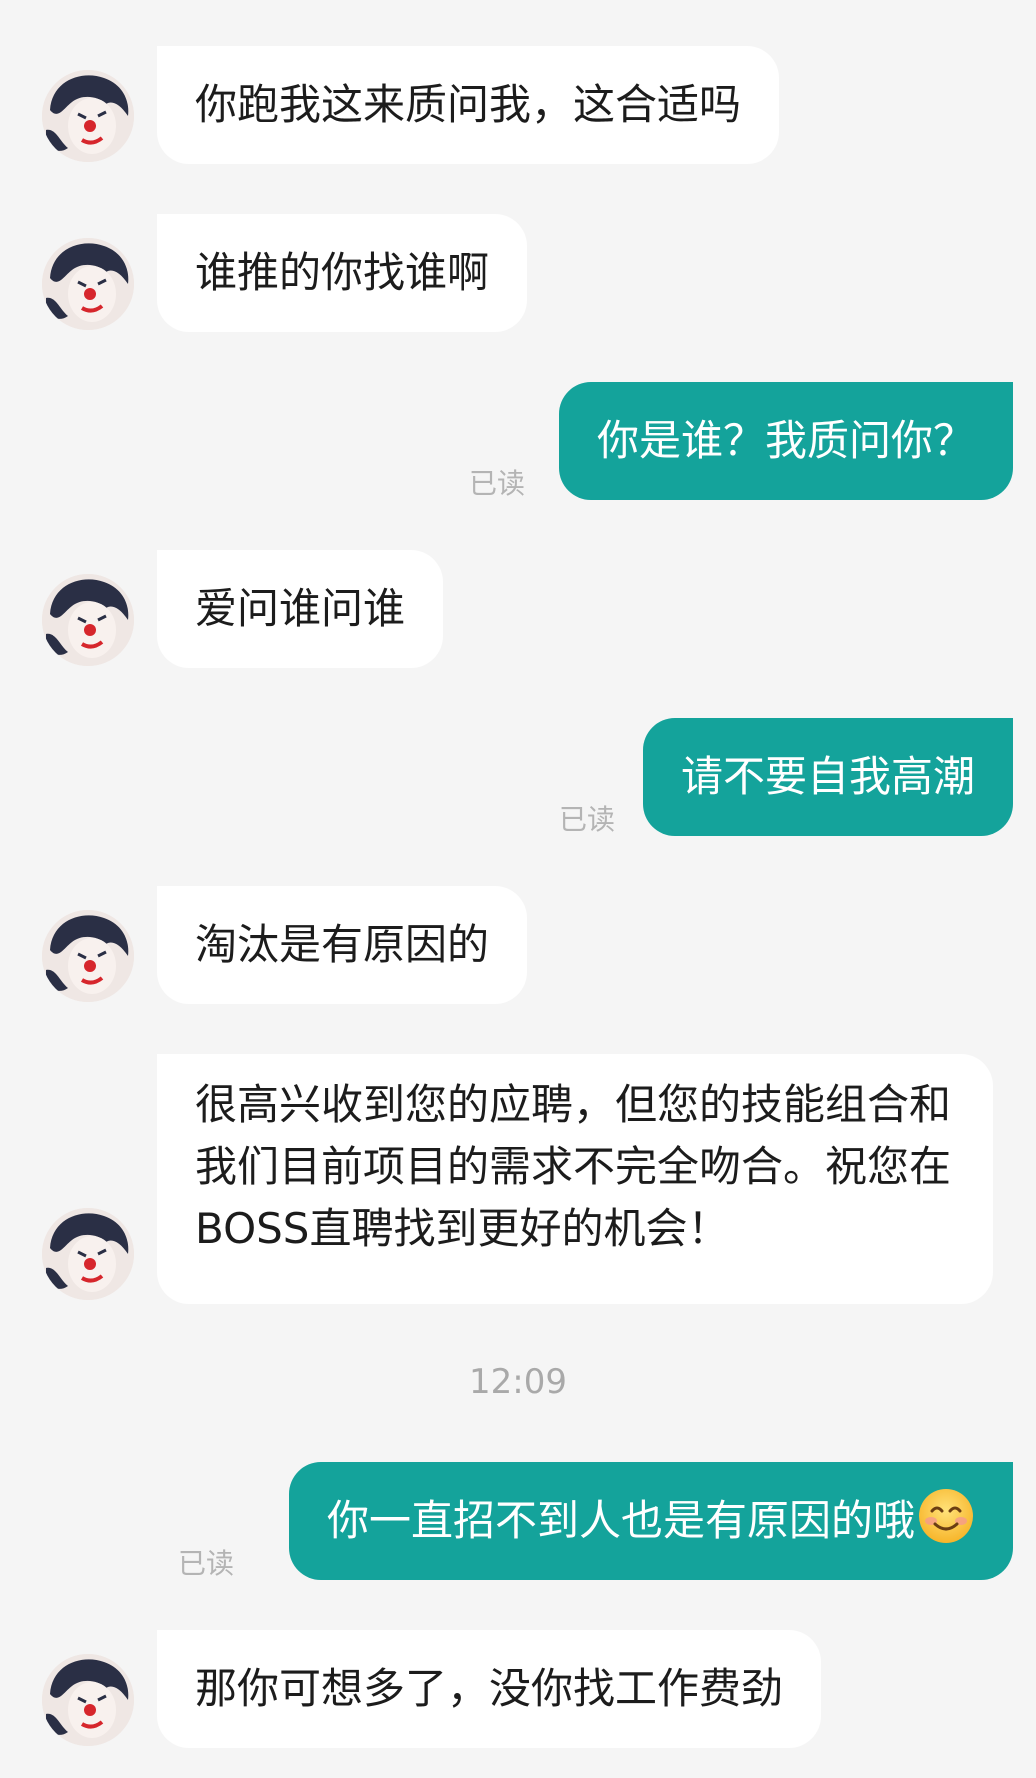 The image size is (1036, 1778). What do you see at coordinates (300, 609) in the screenshot?
I see `message-bubble-incoming: 爱问谁问谁` at bounding box center [300, 609].